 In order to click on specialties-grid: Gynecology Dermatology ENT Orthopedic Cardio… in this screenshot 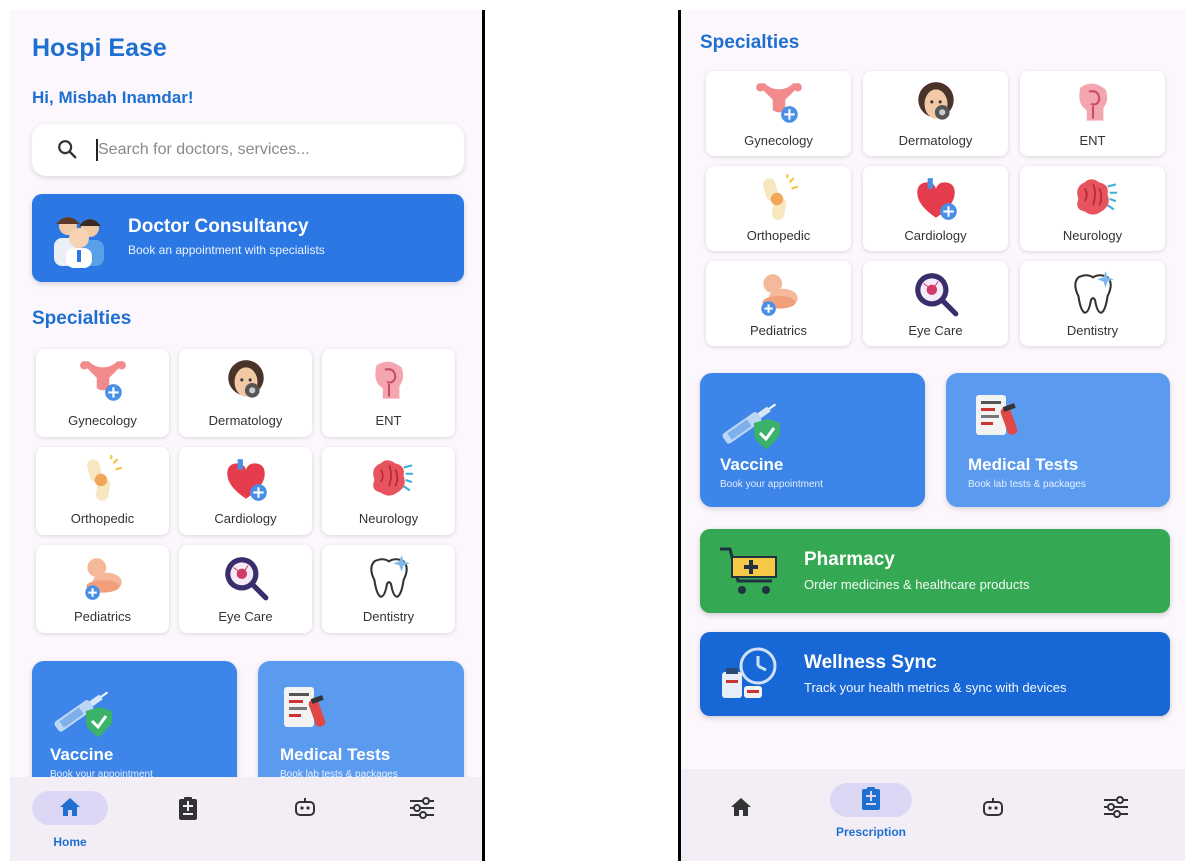, I will do `click(935, 208)`.